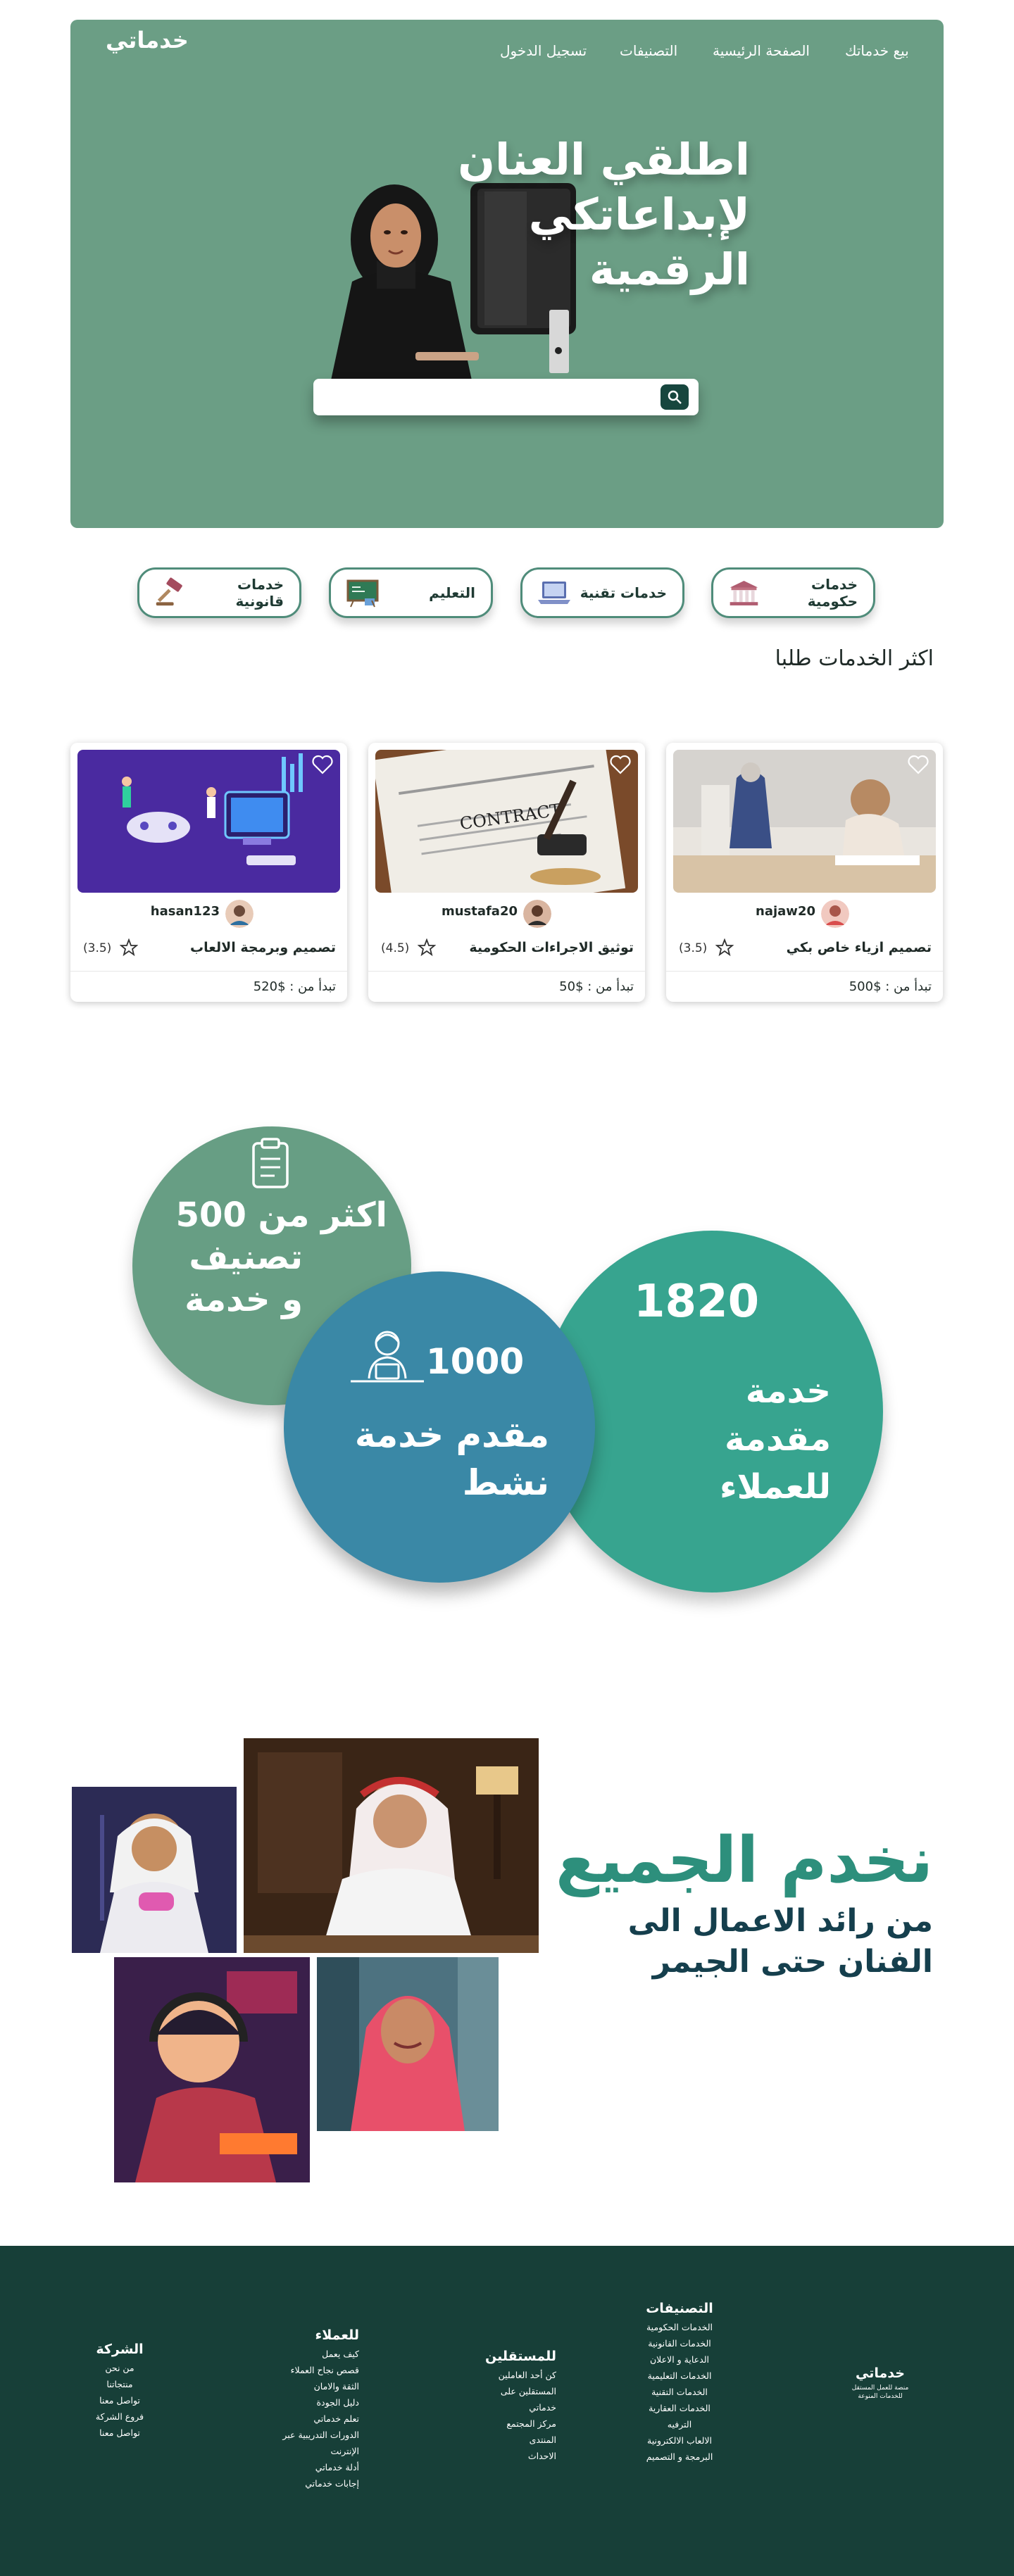 The image size is (1014, 2576). Describe the element at coordinates (306, 2484) in the screenshot. I see `footer-link: إجابات خدماتي` at that location.